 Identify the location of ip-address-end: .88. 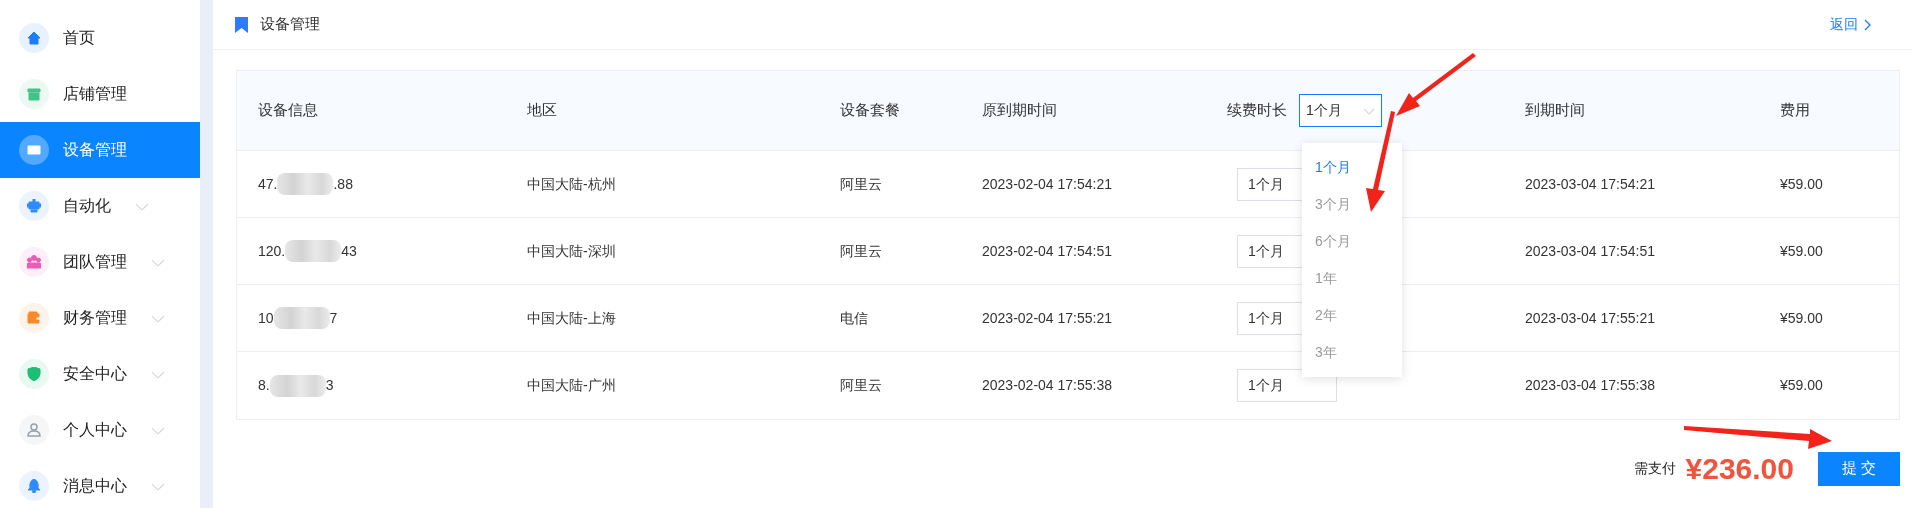
(343, 184).